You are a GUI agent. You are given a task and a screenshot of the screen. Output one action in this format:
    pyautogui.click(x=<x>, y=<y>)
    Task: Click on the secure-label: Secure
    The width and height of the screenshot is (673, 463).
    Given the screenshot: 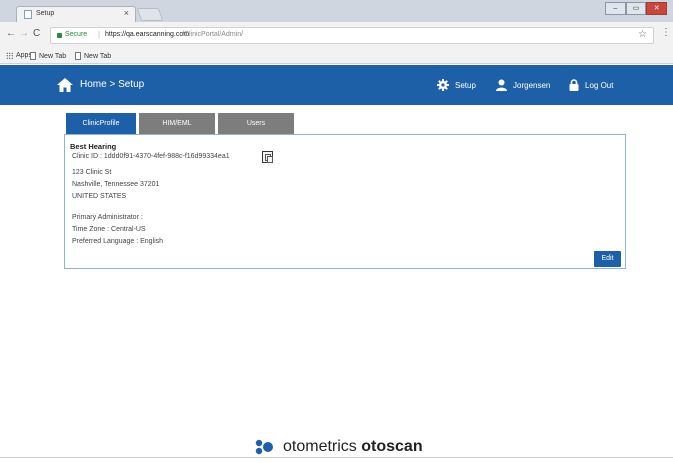 What is the action you would take?
    pyautogui.click(x=76, y=34)
    